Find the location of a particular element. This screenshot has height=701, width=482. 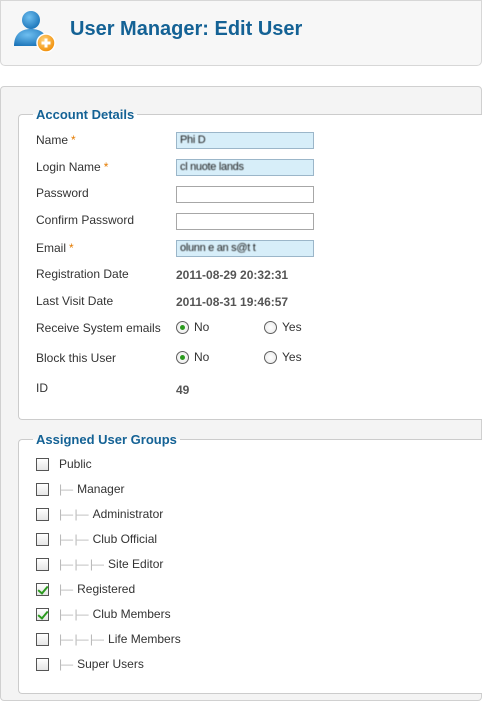

group-row: |— Super Users is located at coordinates (90, 664).